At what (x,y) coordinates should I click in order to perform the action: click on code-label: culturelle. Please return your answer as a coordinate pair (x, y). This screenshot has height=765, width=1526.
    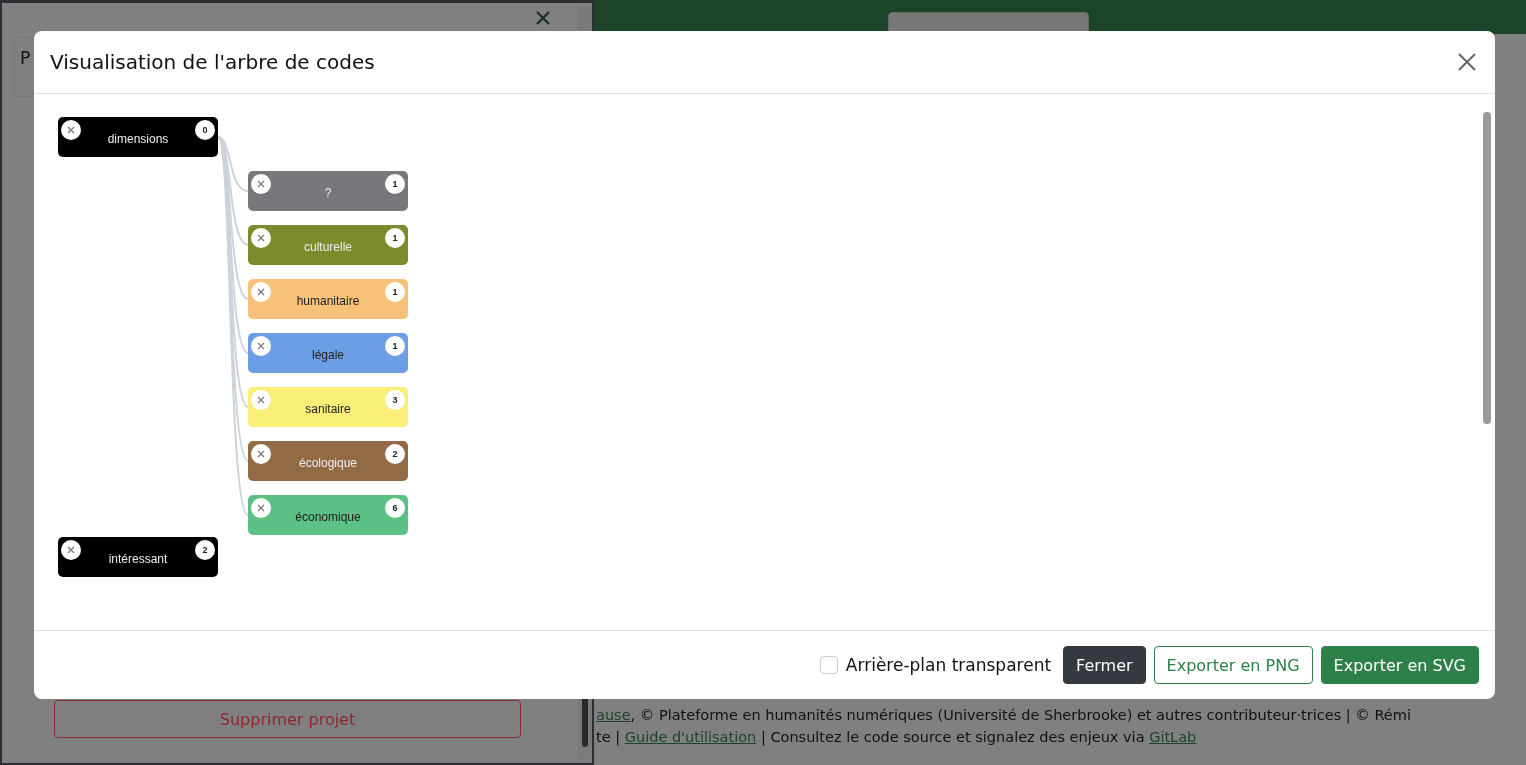
    Looking at the image, I should click on (328, 247).